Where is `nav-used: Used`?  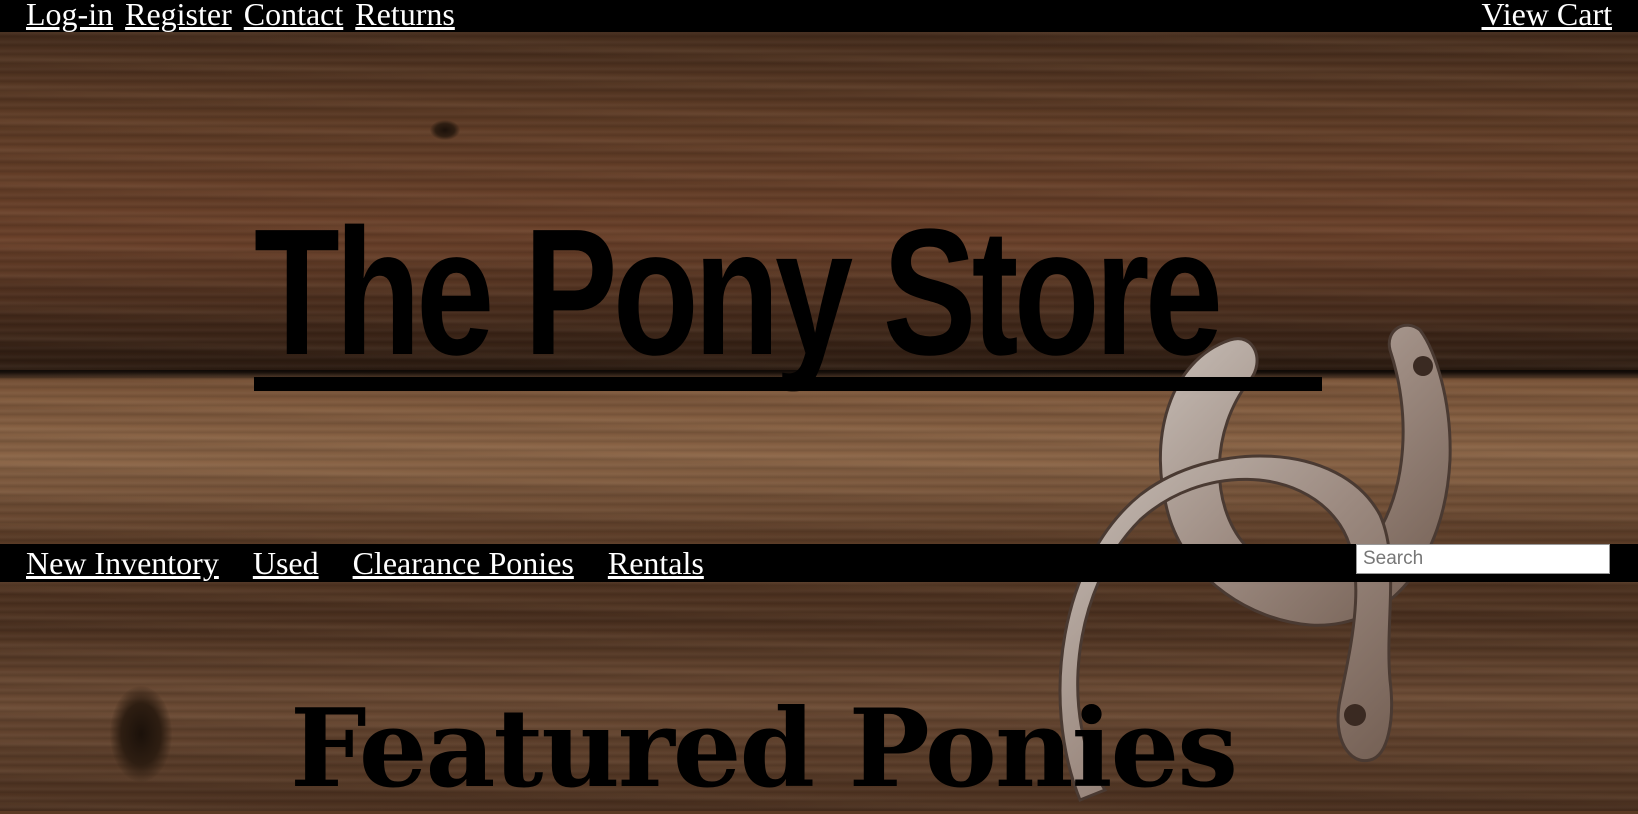
nav-used: Used is located at coordinates (286, 563).